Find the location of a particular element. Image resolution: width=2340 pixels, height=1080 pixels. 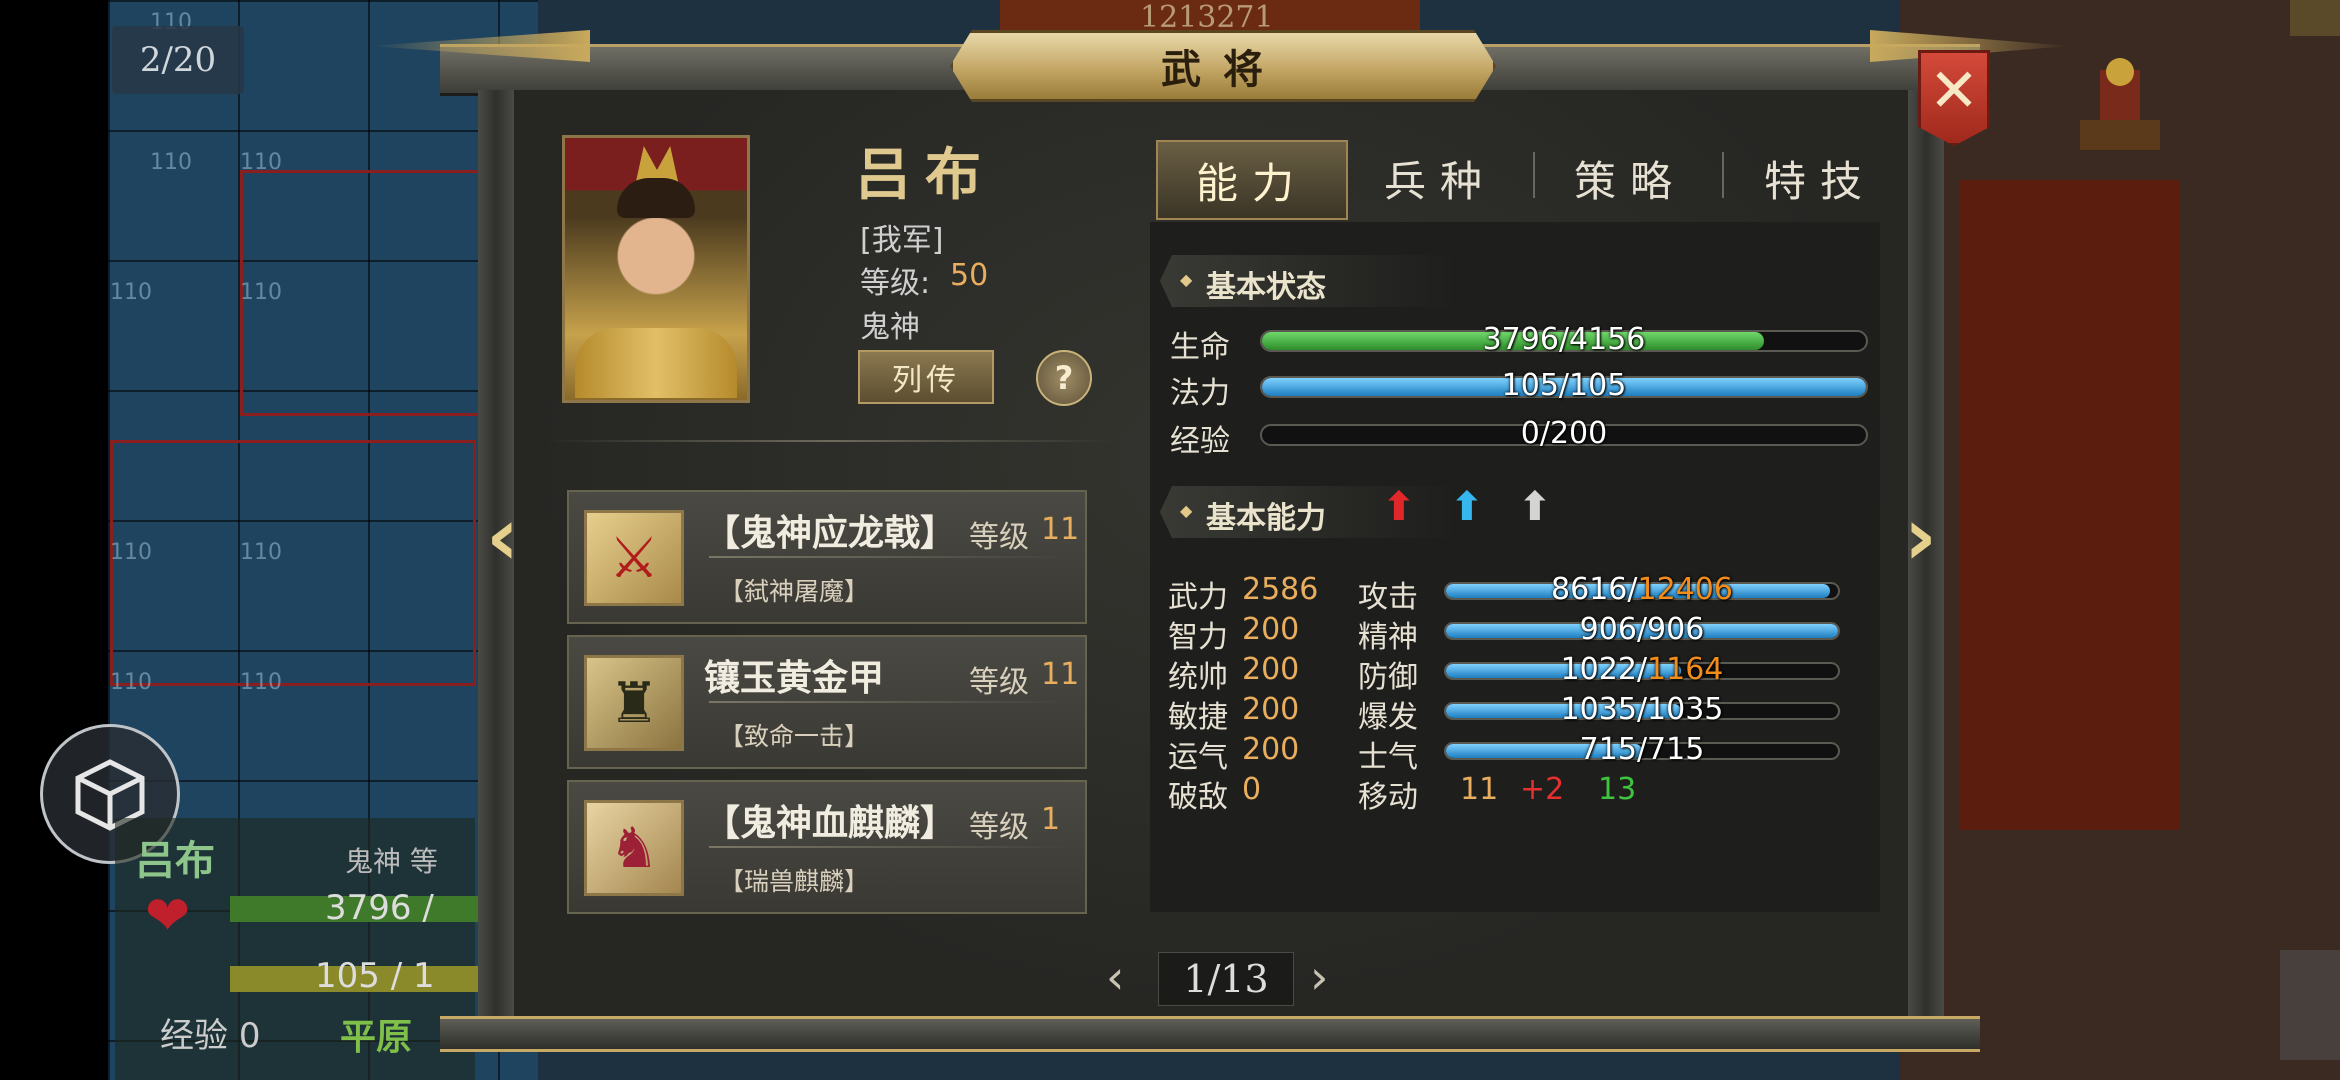

move-range-tile is located at coordinates (293, 563).